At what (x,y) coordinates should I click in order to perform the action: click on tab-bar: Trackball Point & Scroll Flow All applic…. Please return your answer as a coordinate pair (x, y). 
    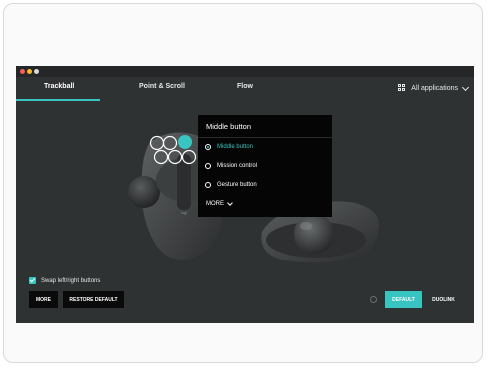
    Looking at the image, I should click on (245, 89).